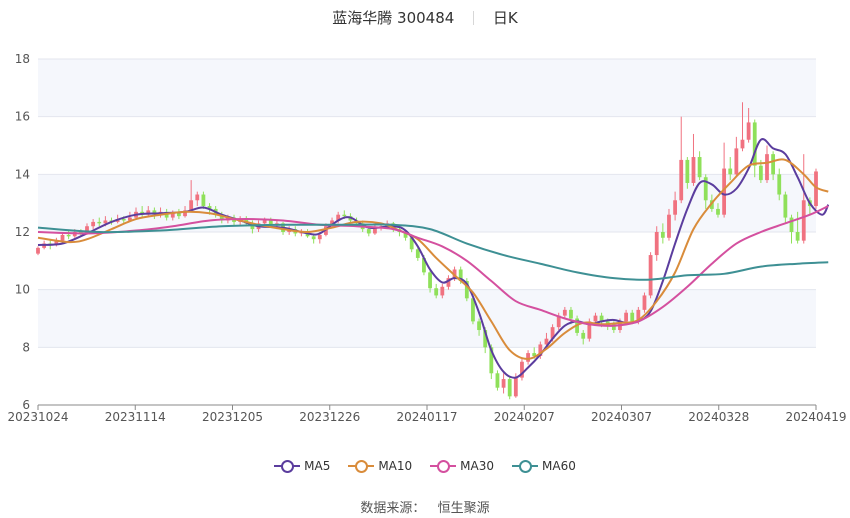 This screenshot has height=518, width=850. What do you see at coordinates (302, 466) in the screenshot?
I see `legend-item-ma5: MA5` at bounding box center [302, 466].